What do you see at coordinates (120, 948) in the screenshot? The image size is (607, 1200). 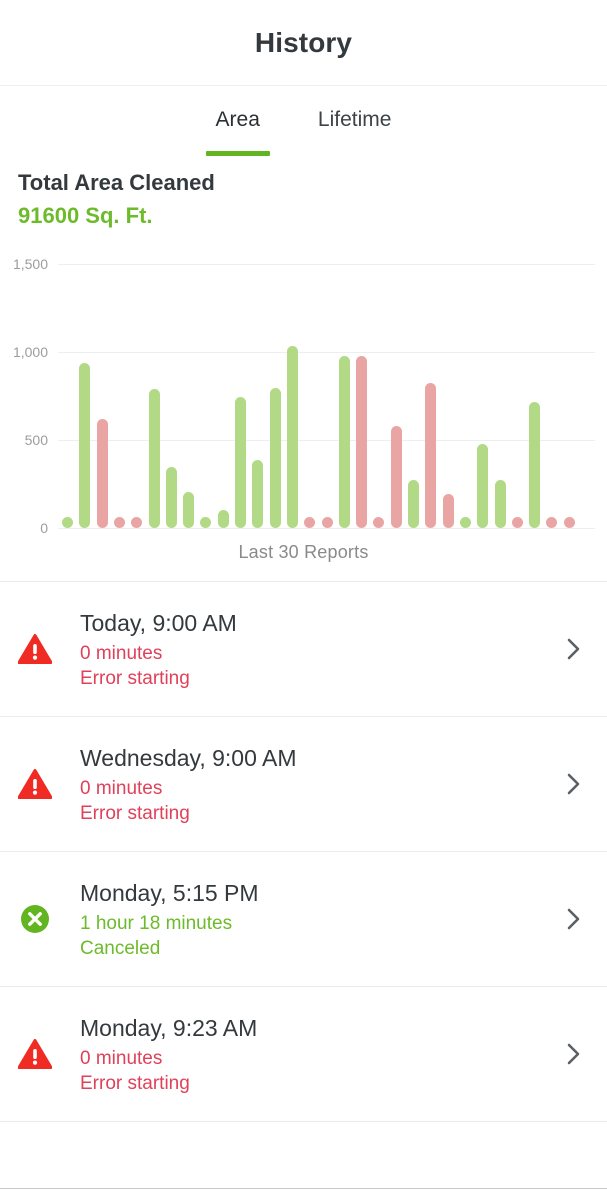 I see `report-status-detail: Canceled` at bounding box center [120, 948].